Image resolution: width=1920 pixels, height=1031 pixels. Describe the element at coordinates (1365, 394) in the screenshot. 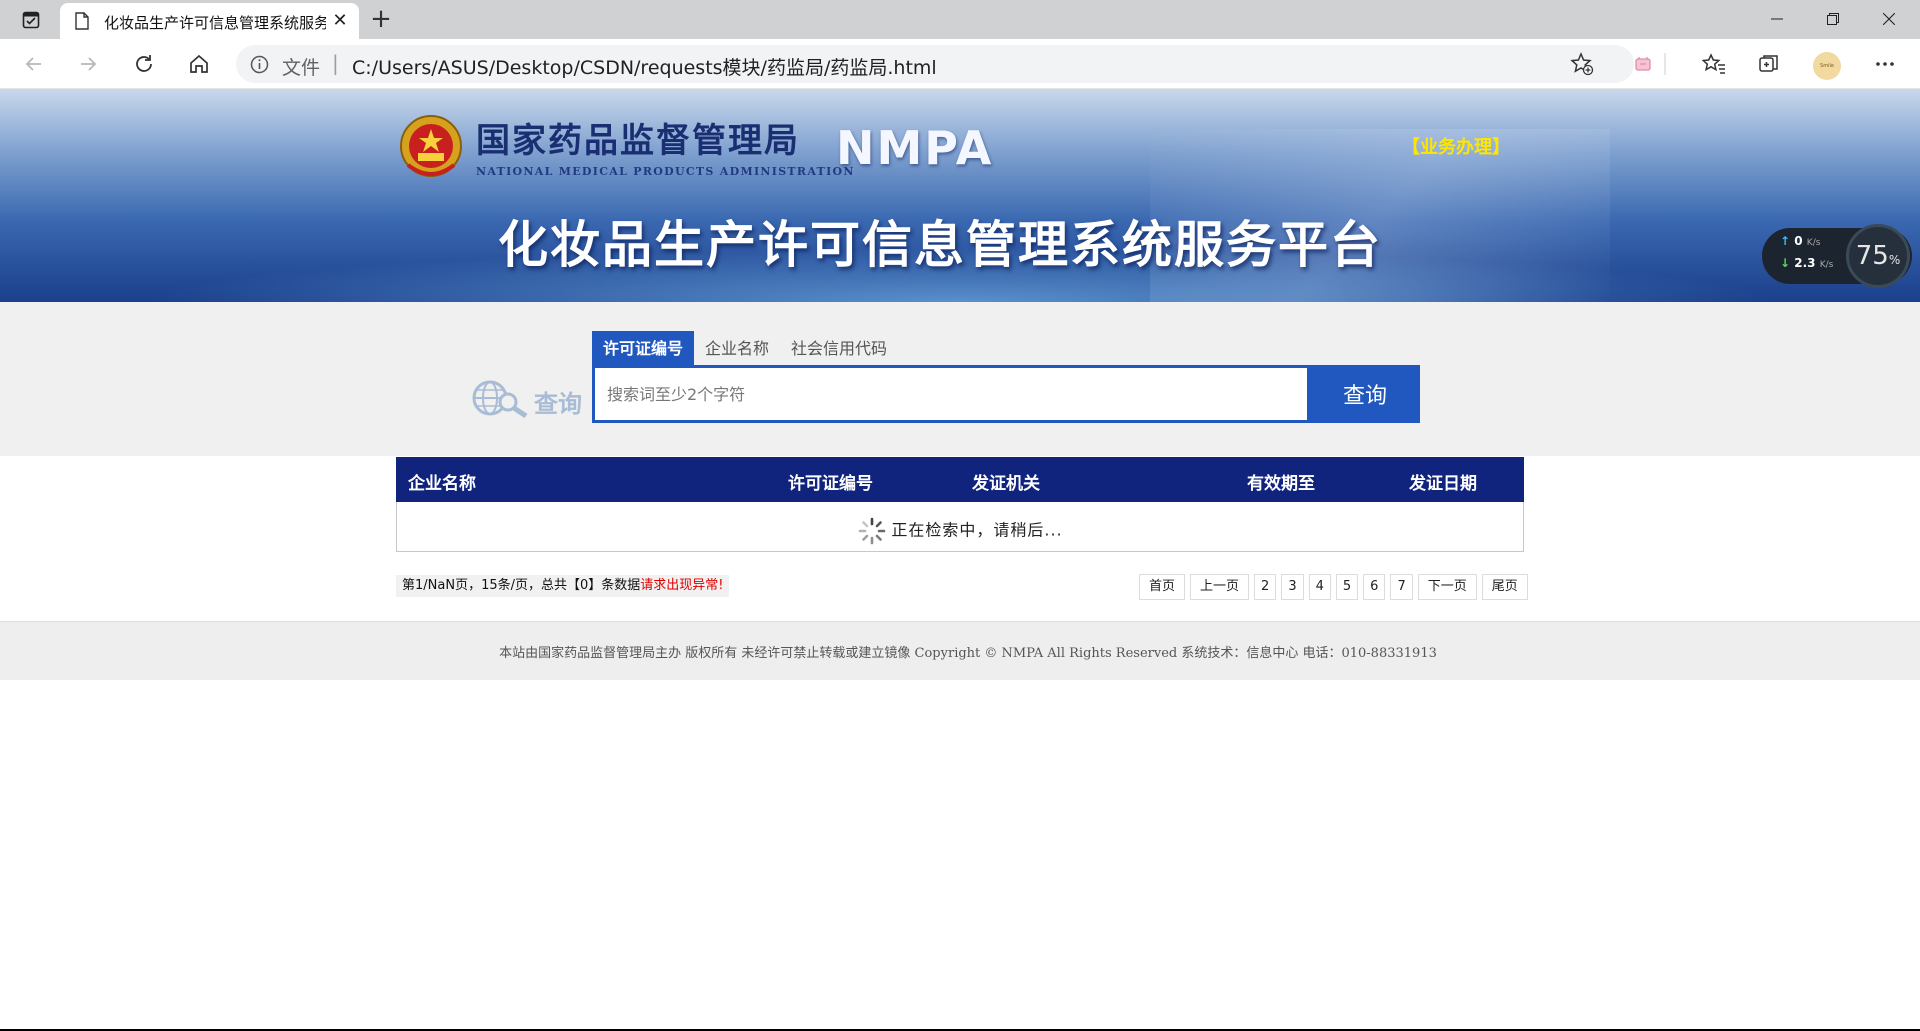

I see `search-button: 查询` at that location.